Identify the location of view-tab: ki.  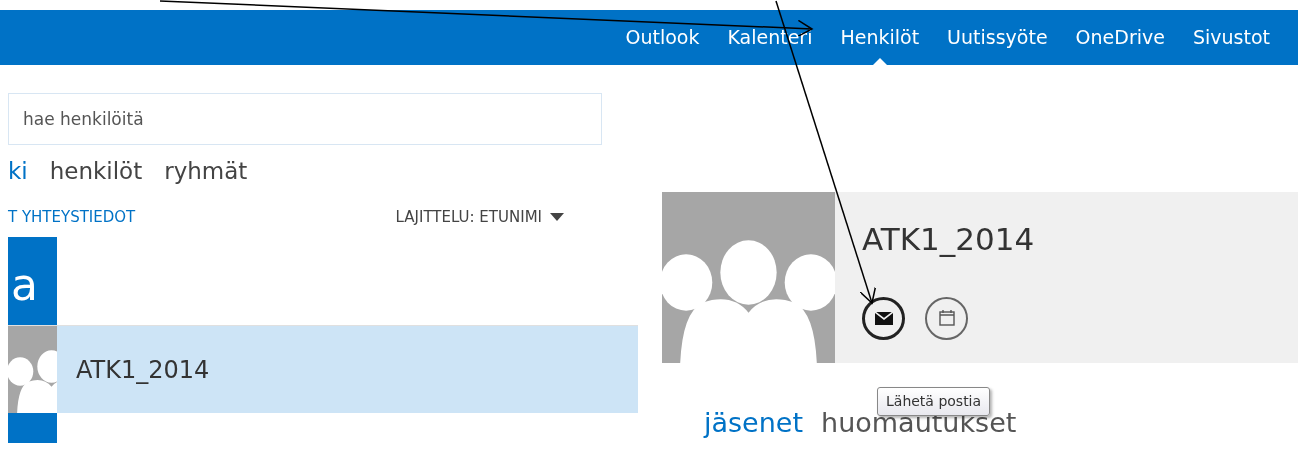
(18, 171).